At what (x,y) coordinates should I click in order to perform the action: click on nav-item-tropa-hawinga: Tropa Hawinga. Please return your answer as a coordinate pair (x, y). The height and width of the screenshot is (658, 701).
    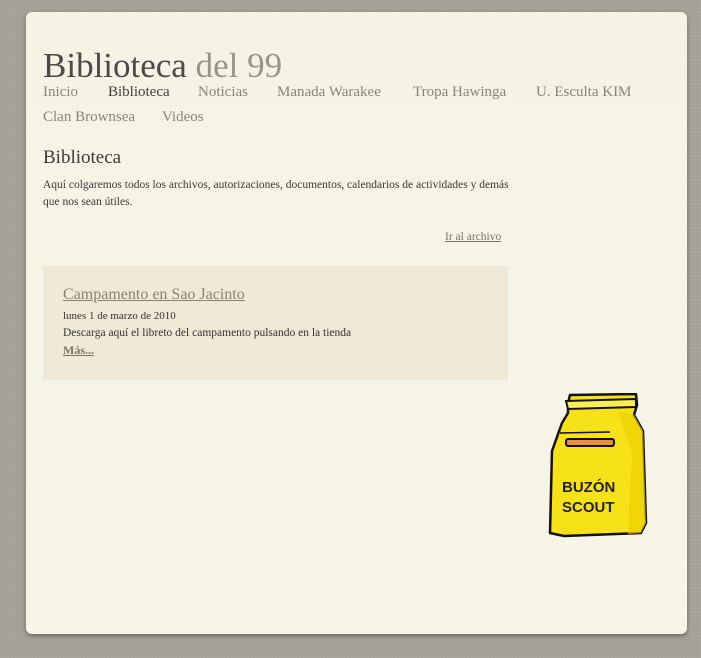
    Looking at the image, I should click on (459, 92).